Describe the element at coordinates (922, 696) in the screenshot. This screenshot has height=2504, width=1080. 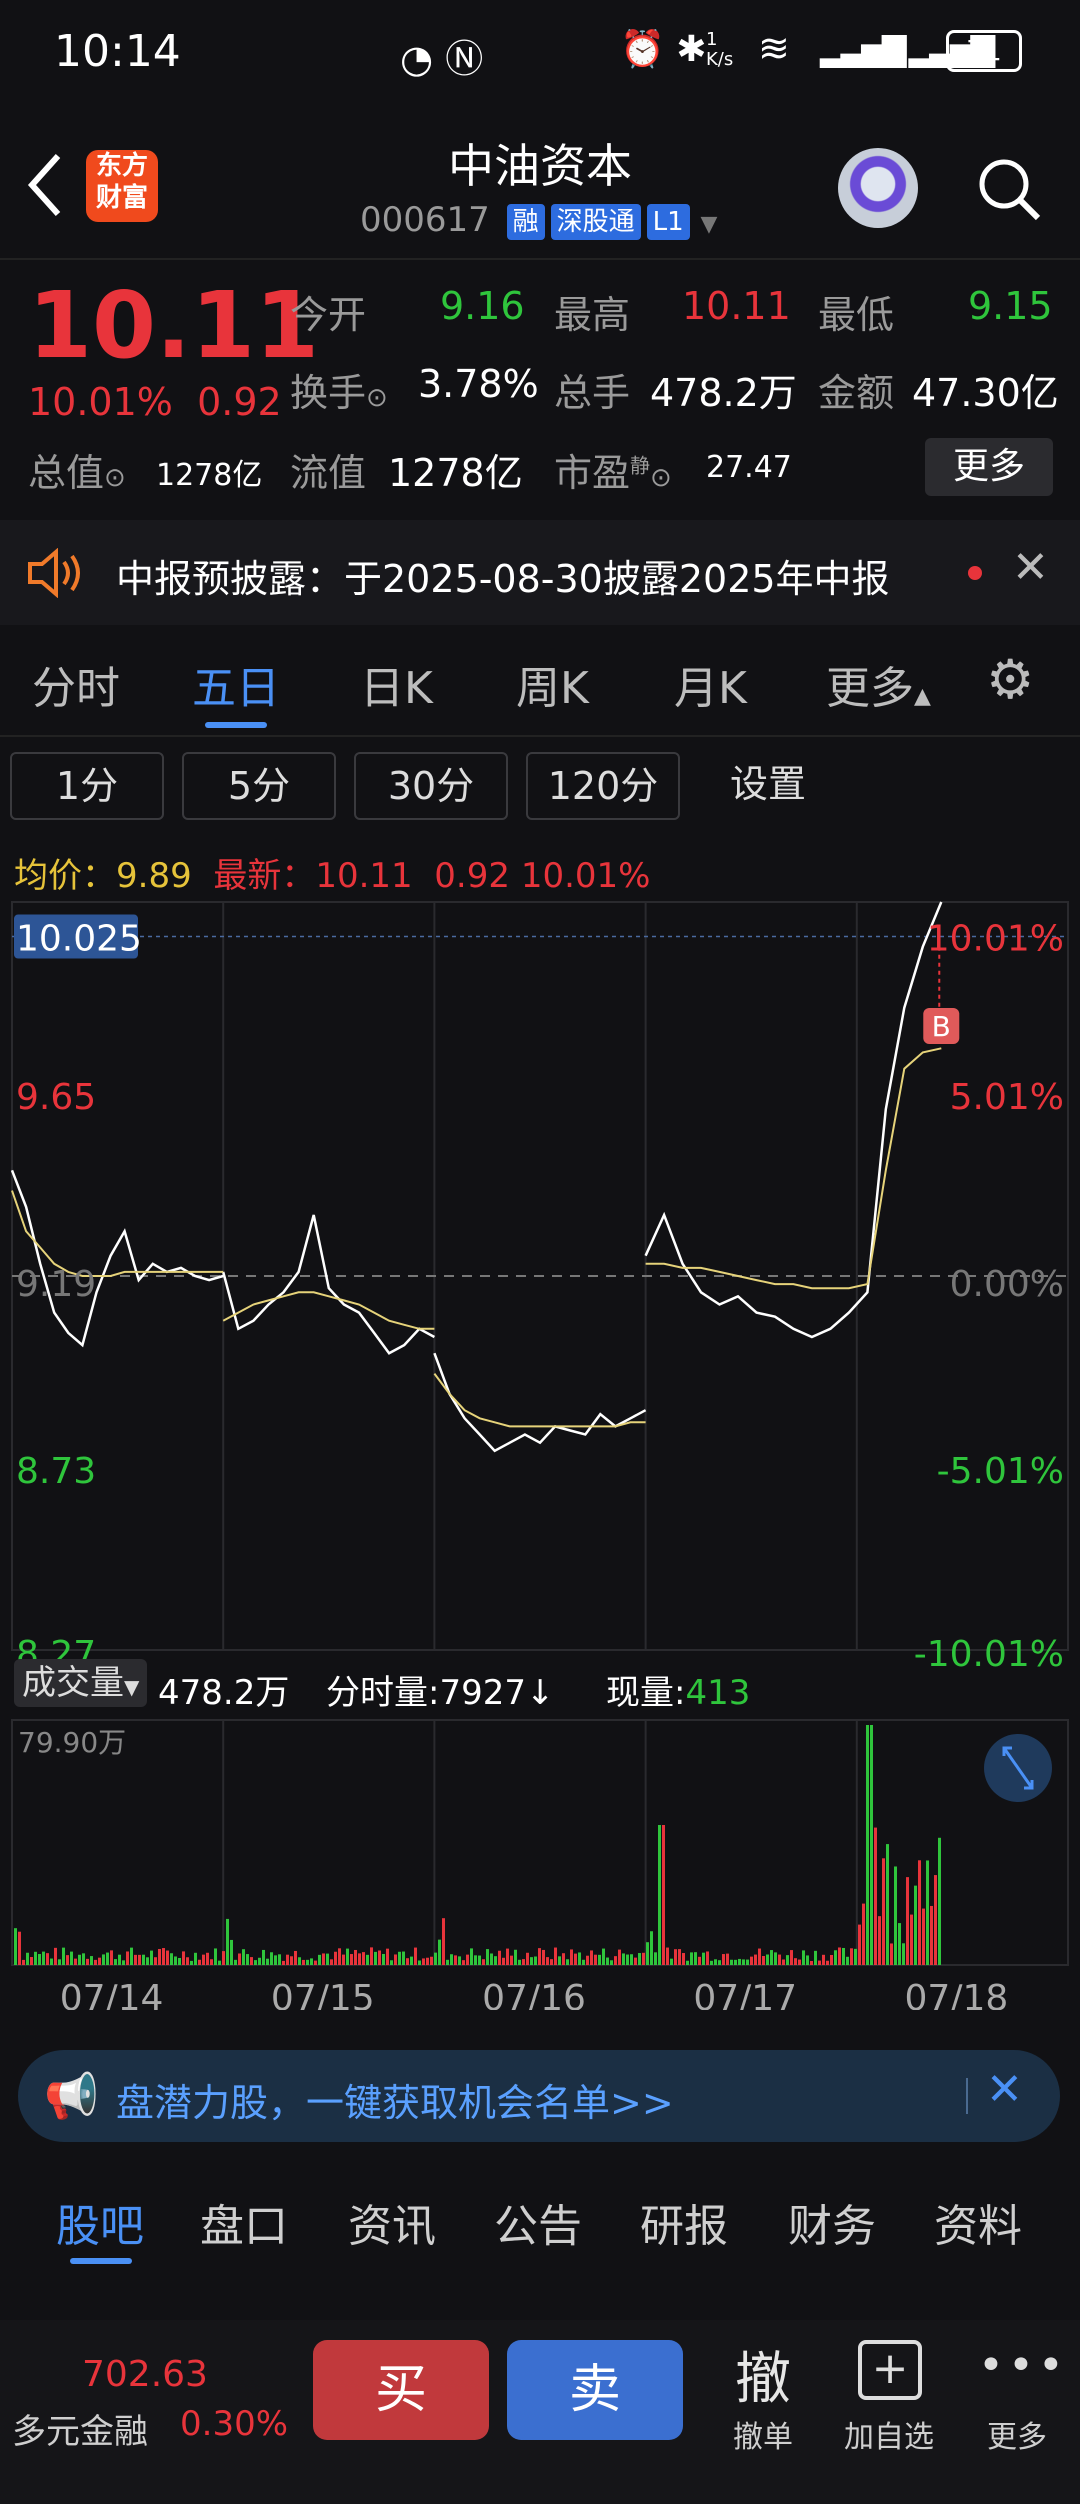
I see `triangle-up-icon: ▲` at that location.